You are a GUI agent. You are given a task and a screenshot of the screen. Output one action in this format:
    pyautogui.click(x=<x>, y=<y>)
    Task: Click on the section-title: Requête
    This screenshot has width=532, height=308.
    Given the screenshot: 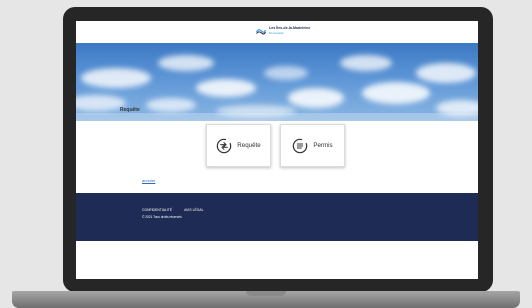 What is the action you would take?
    pyautogui.click(x=130, y=110)
    